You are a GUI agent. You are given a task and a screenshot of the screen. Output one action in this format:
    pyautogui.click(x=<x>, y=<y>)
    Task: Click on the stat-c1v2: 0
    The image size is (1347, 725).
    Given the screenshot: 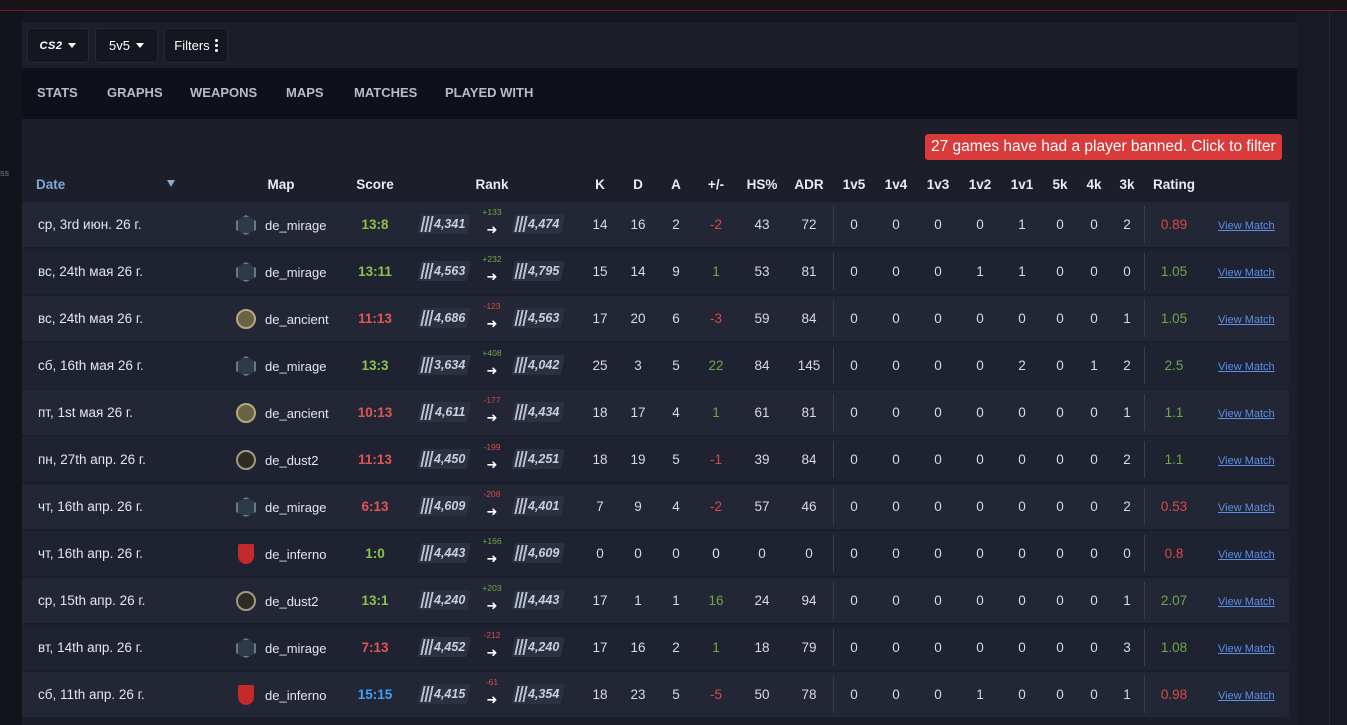 What is the action you would take?
    pyautogui.click(x=980, y=647)
    